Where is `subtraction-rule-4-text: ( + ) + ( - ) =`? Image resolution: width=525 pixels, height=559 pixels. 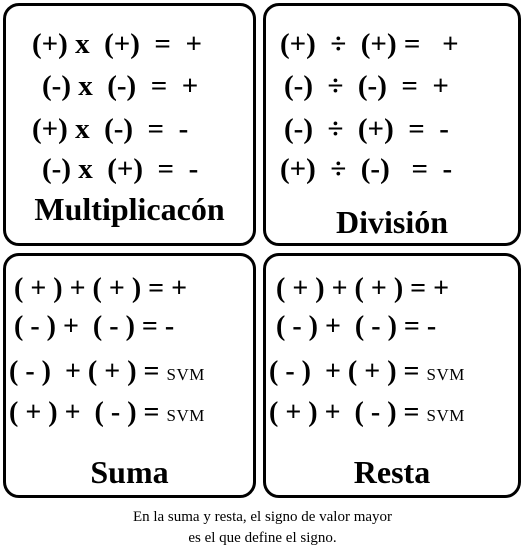
subtraction-rule-4-text: ( + ) + ( - ) = is located at coordinates (348, 412).